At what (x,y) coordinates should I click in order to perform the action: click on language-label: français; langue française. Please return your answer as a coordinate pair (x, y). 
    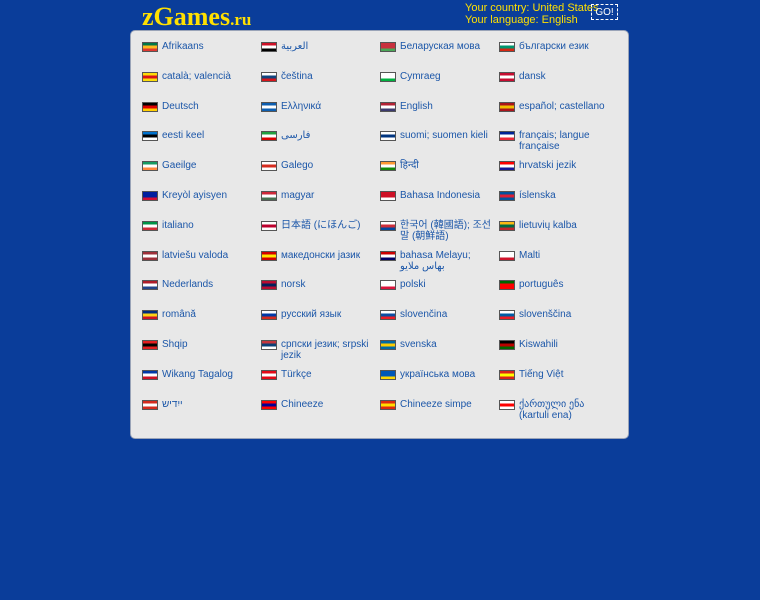
    Looking at the image, I should click on (554, 141).